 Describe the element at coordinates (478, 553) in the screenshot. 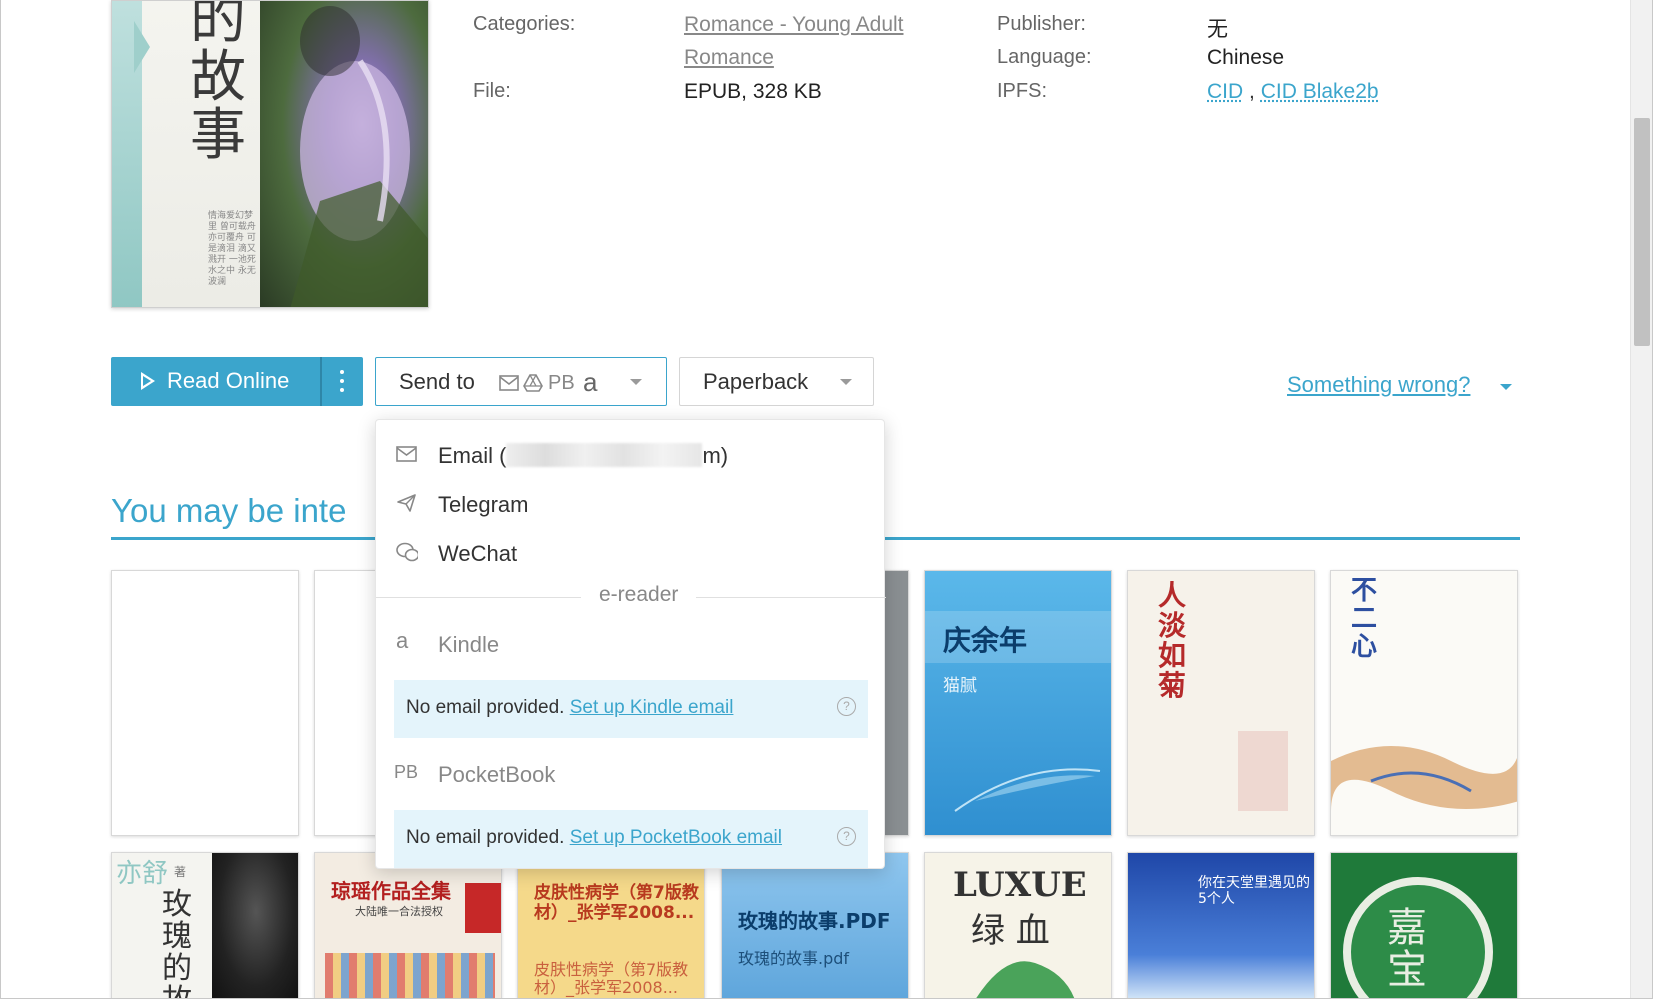

I see `wechat-label: WeChat` at that location.